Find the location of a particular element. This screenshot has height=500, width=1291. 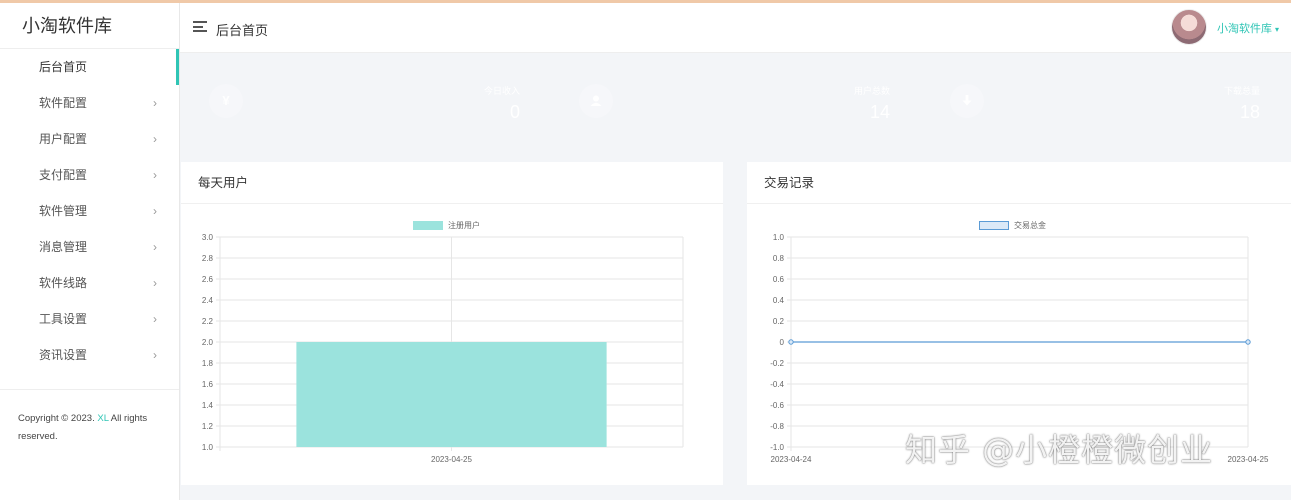

sidebar-item-software-manage: 软件管理 › is located at coordinates (89, 211).